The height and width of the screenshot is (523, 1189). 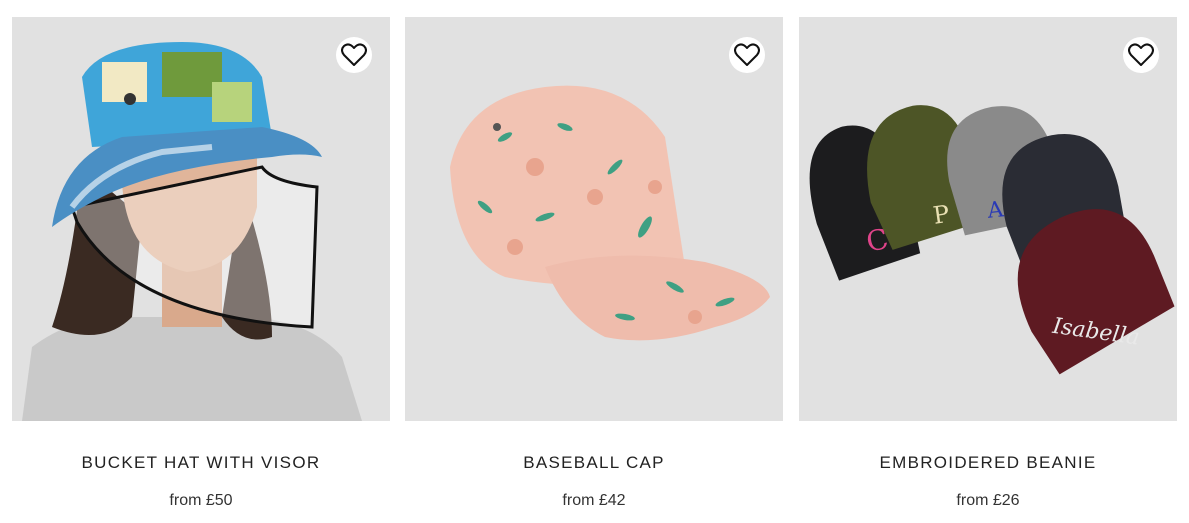 What do you see at coordinates (201, 500) in the screenshot?
I see `product-price: from £50` at bounding box center [201, 500].